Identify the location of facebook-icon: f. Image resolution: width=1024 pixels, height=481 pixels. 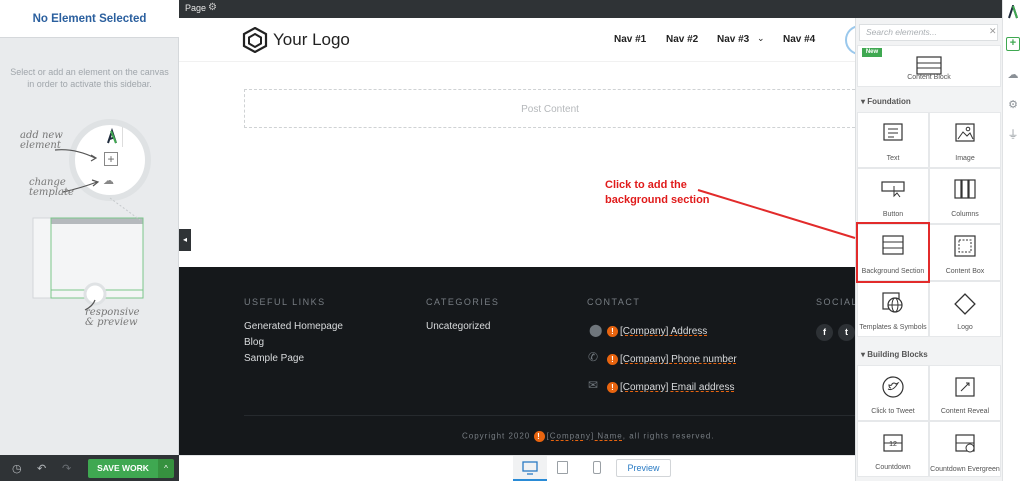
(824, 332).